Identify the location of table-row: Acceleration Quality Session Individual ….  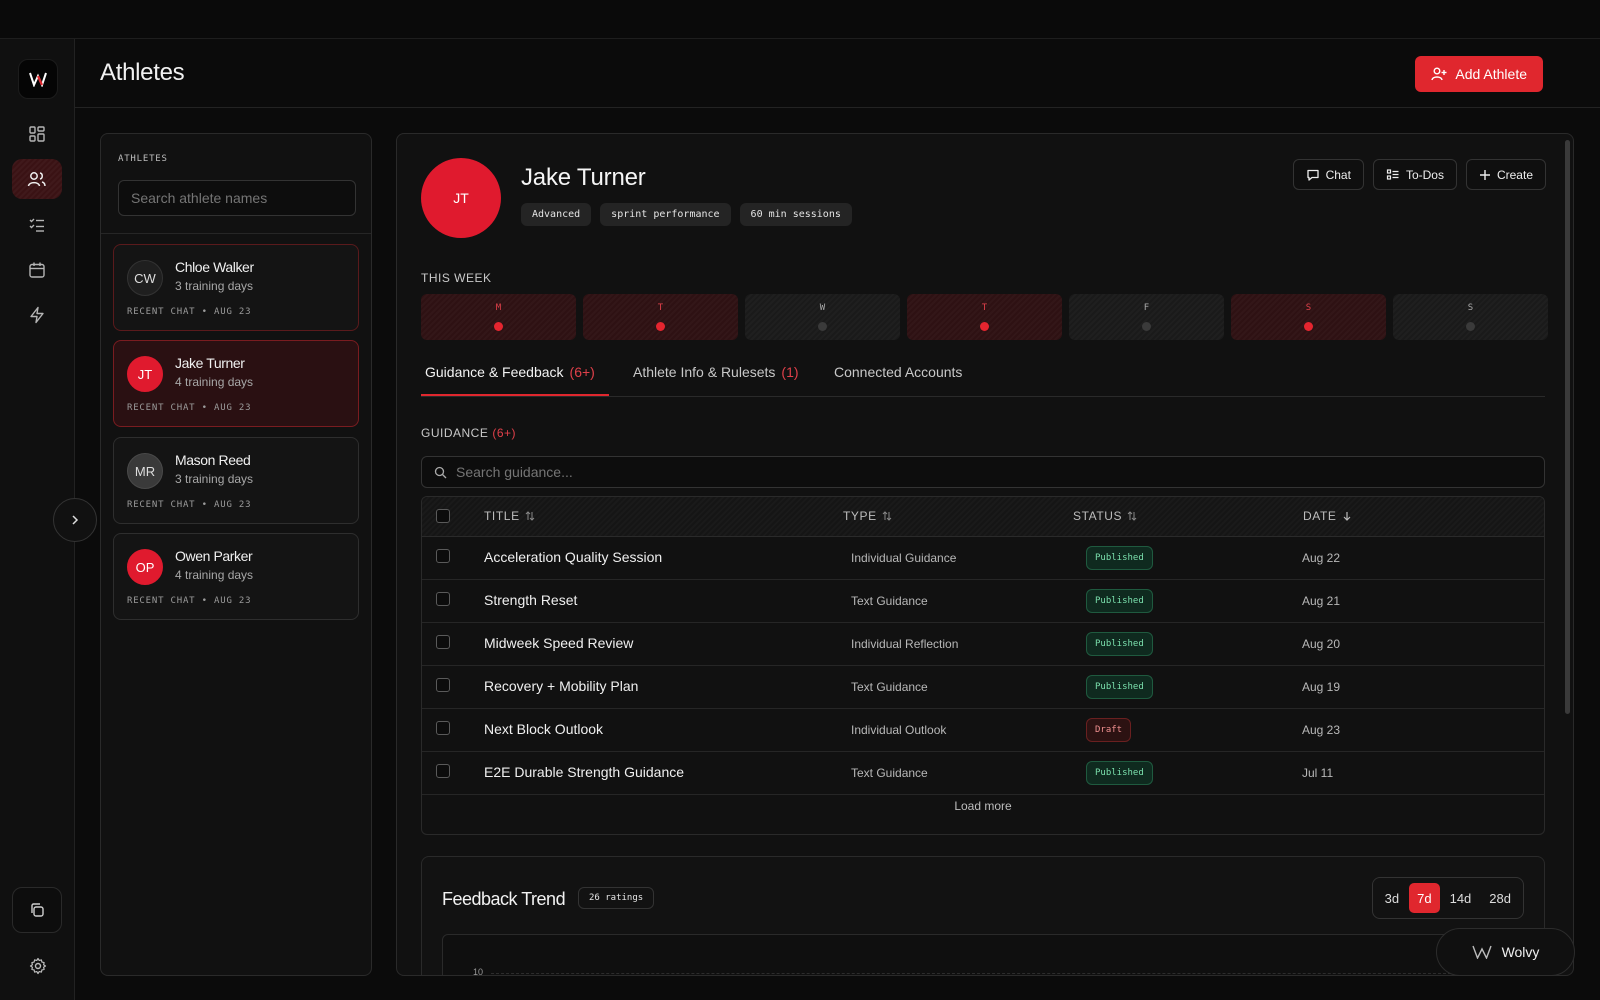
(983, 558).